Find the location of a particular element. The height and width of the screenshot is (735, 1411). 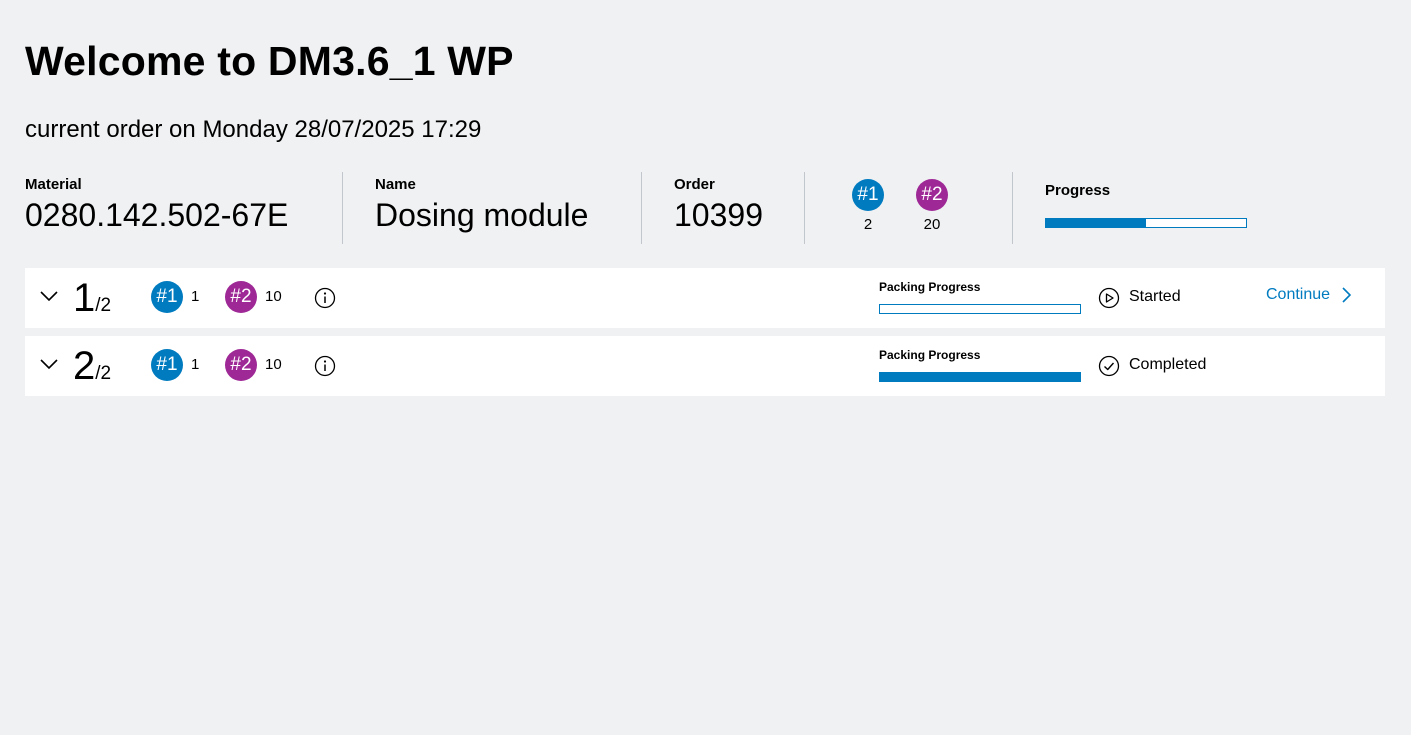

name-block: Name Dosing module is located at coordinates (492, 208).